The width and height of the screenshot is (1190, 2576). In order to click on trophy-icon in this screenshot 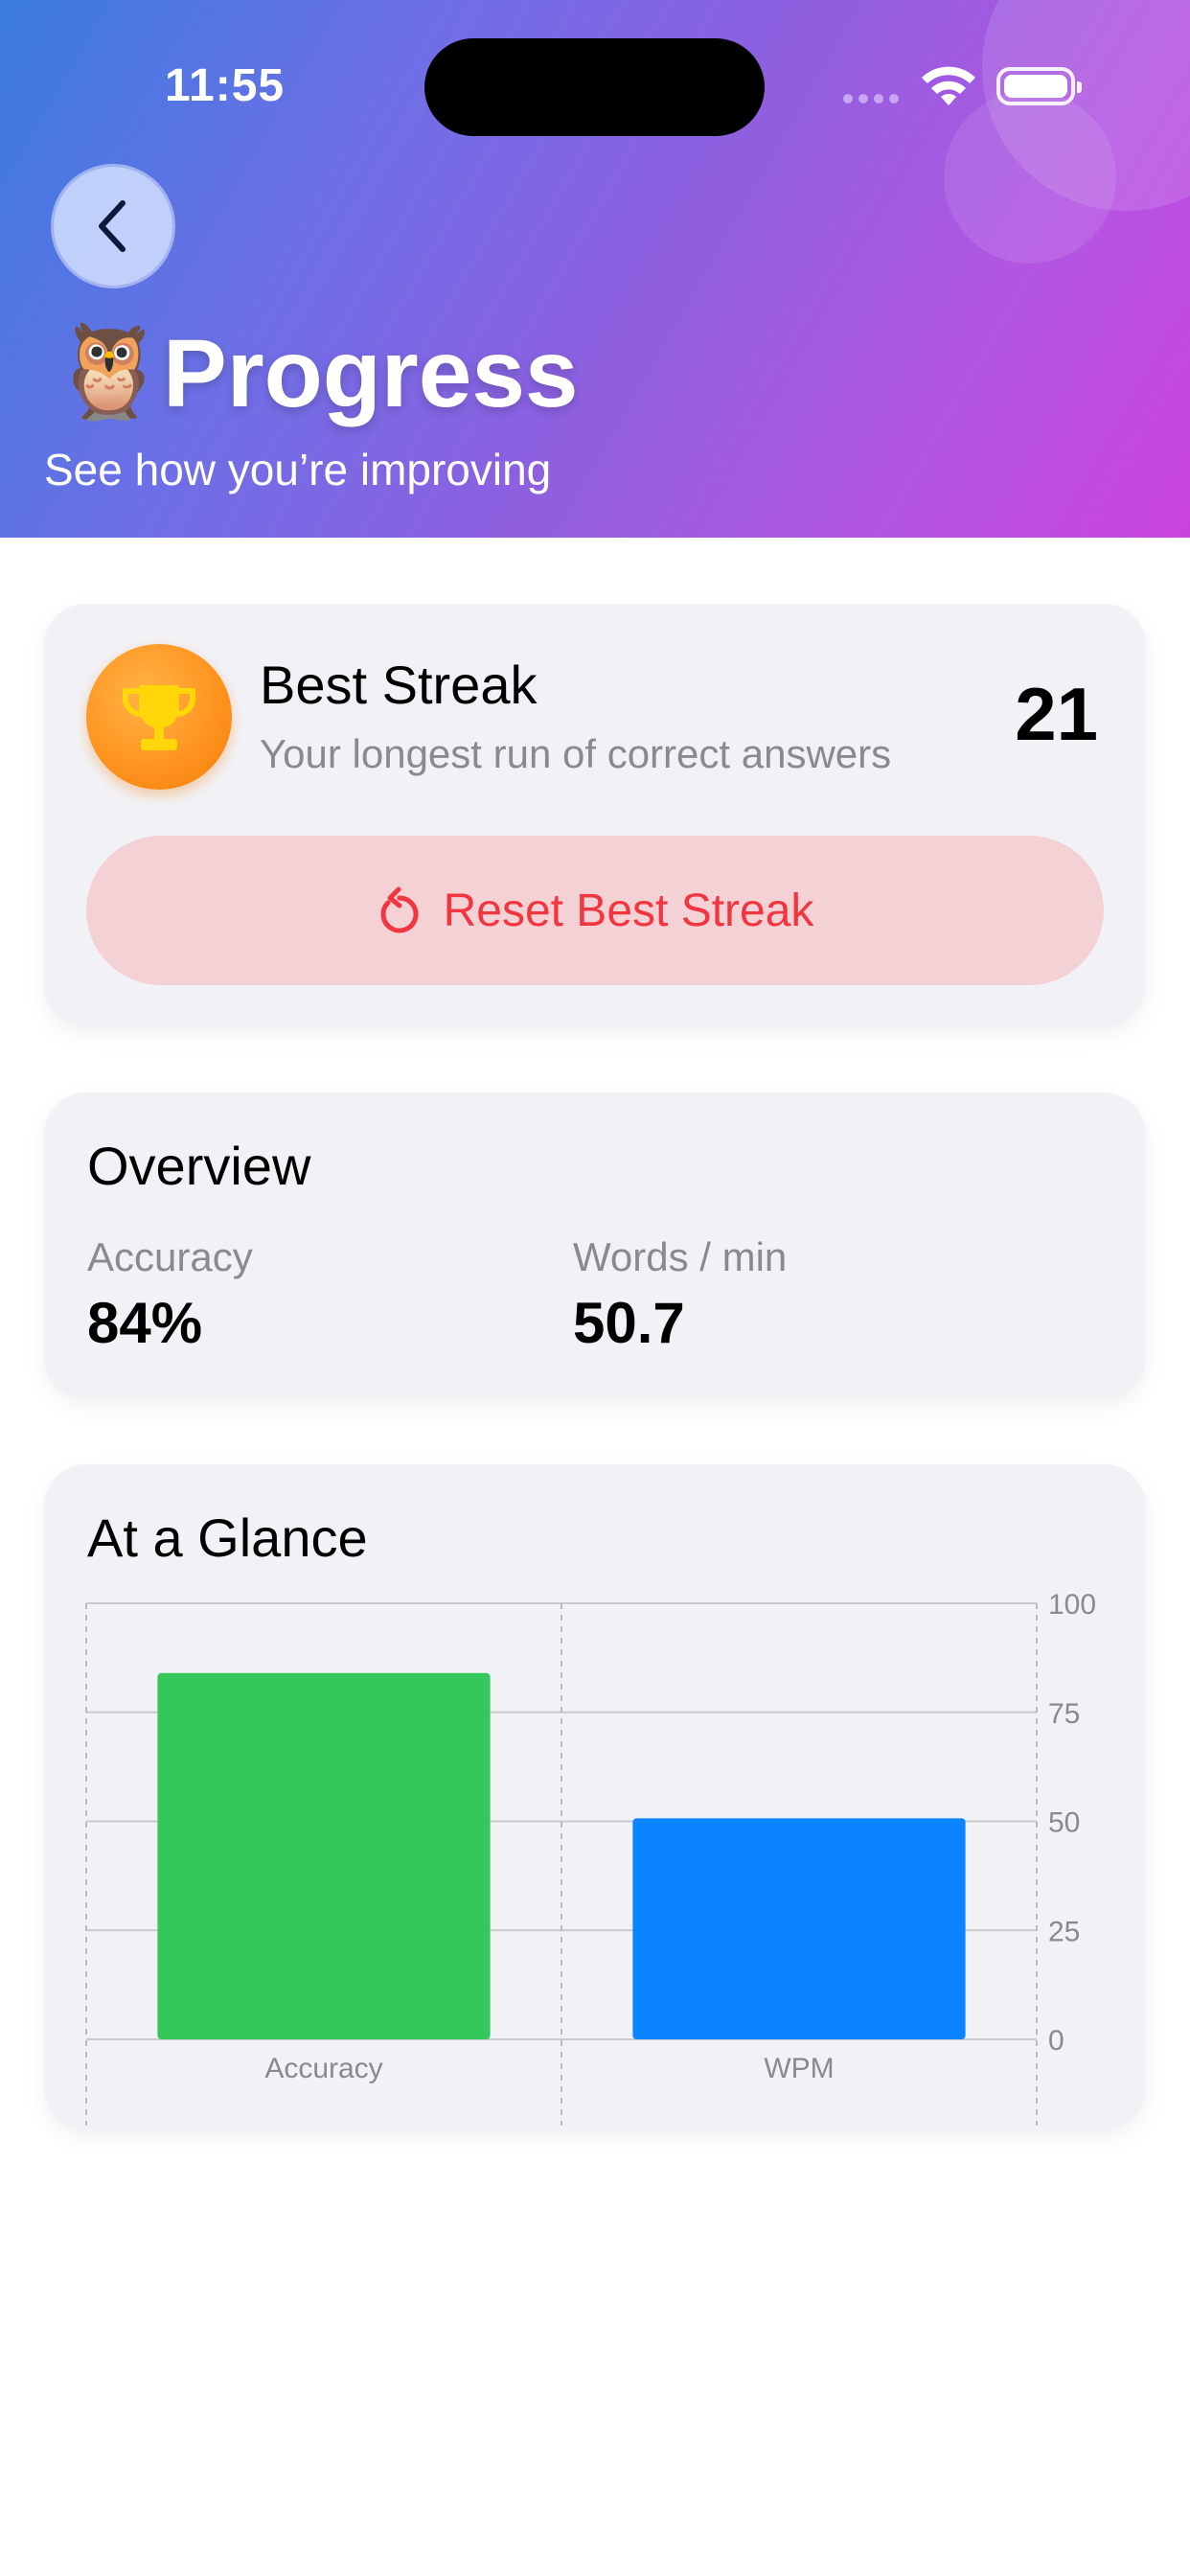, I will do `click(159, 717)`.